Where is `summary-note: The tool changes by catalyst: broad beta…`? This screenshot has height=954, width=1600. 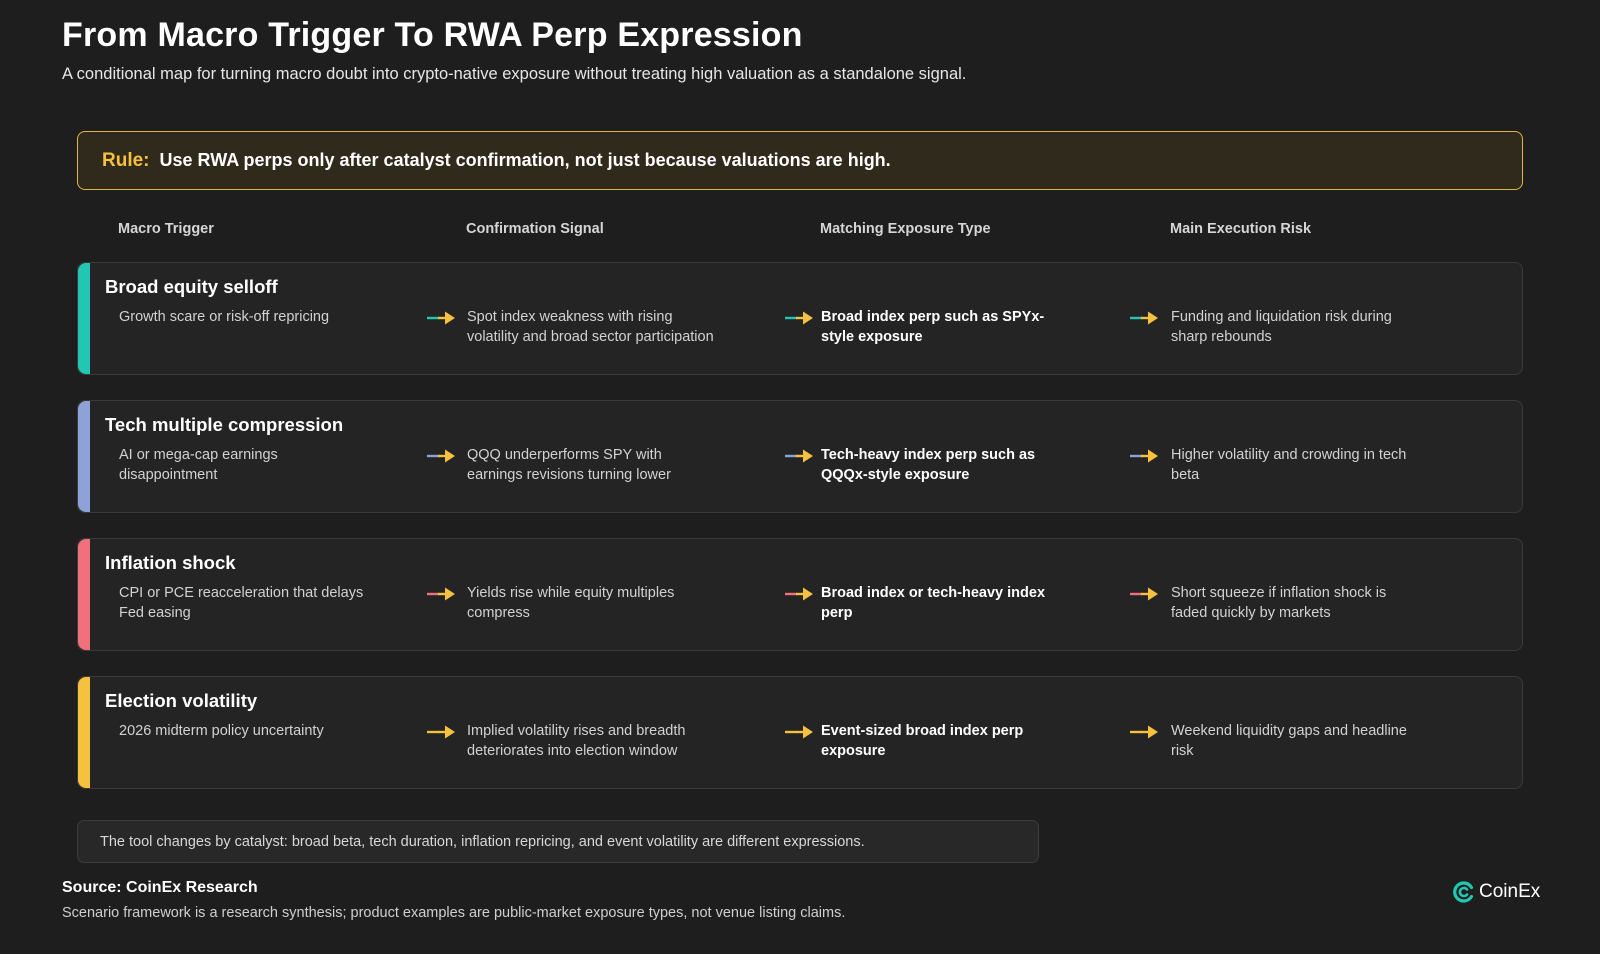
summary-note: The tool changes by catalyst: broad beta… is located at coordinates (558, 841).